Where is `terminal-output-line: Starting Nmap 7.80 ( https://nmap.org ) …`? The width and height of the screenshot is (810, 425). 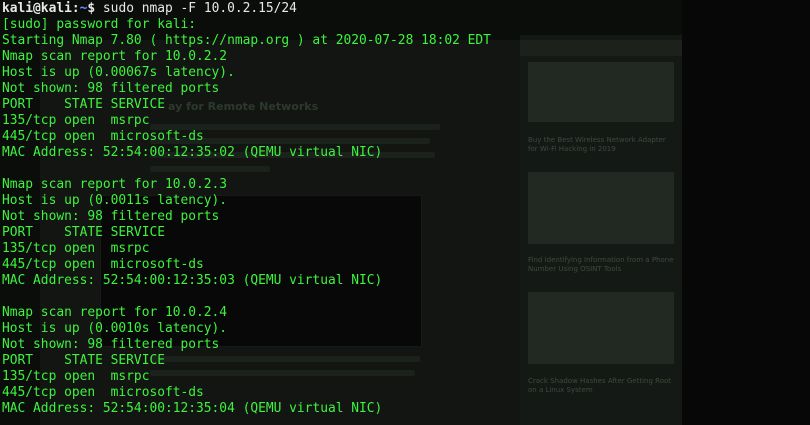
terminal-output-line: Starting Nmap 7.80 ( https://nmap.org ) … is located at coordinates (246, 40).